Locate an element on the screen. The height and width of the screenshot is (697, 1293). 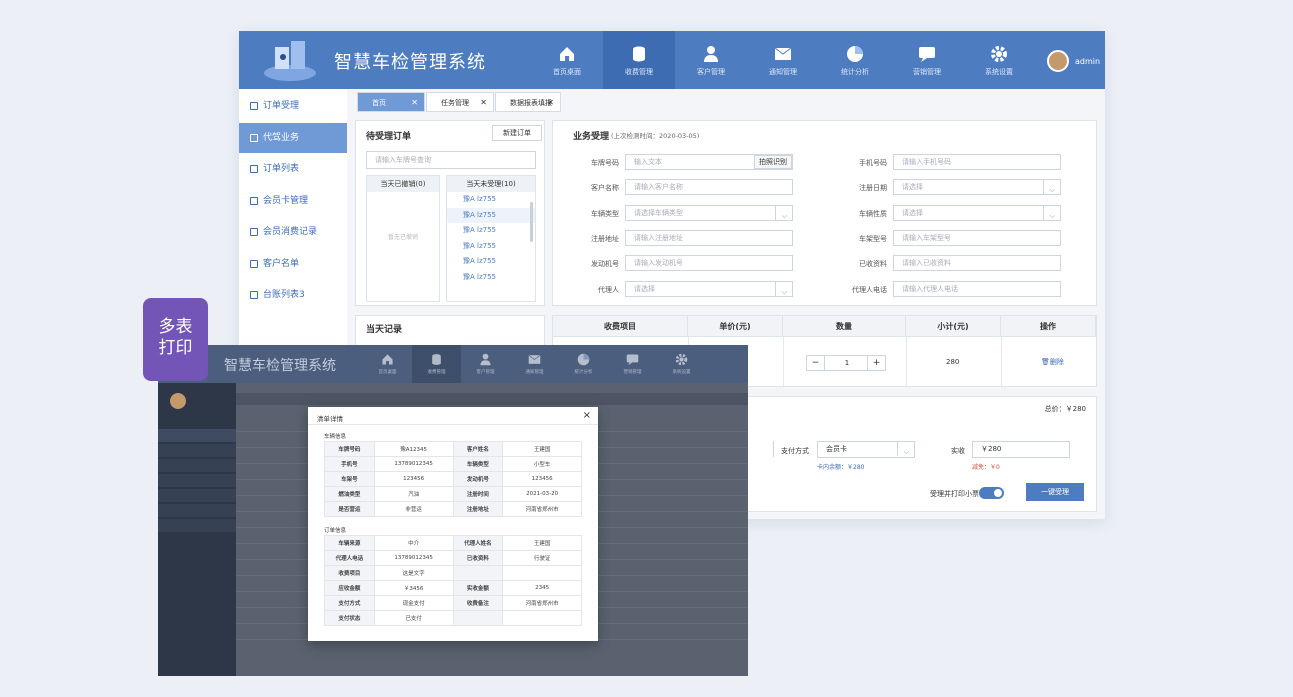
form-label: 客户名称 is located at coordinates (605, 188).